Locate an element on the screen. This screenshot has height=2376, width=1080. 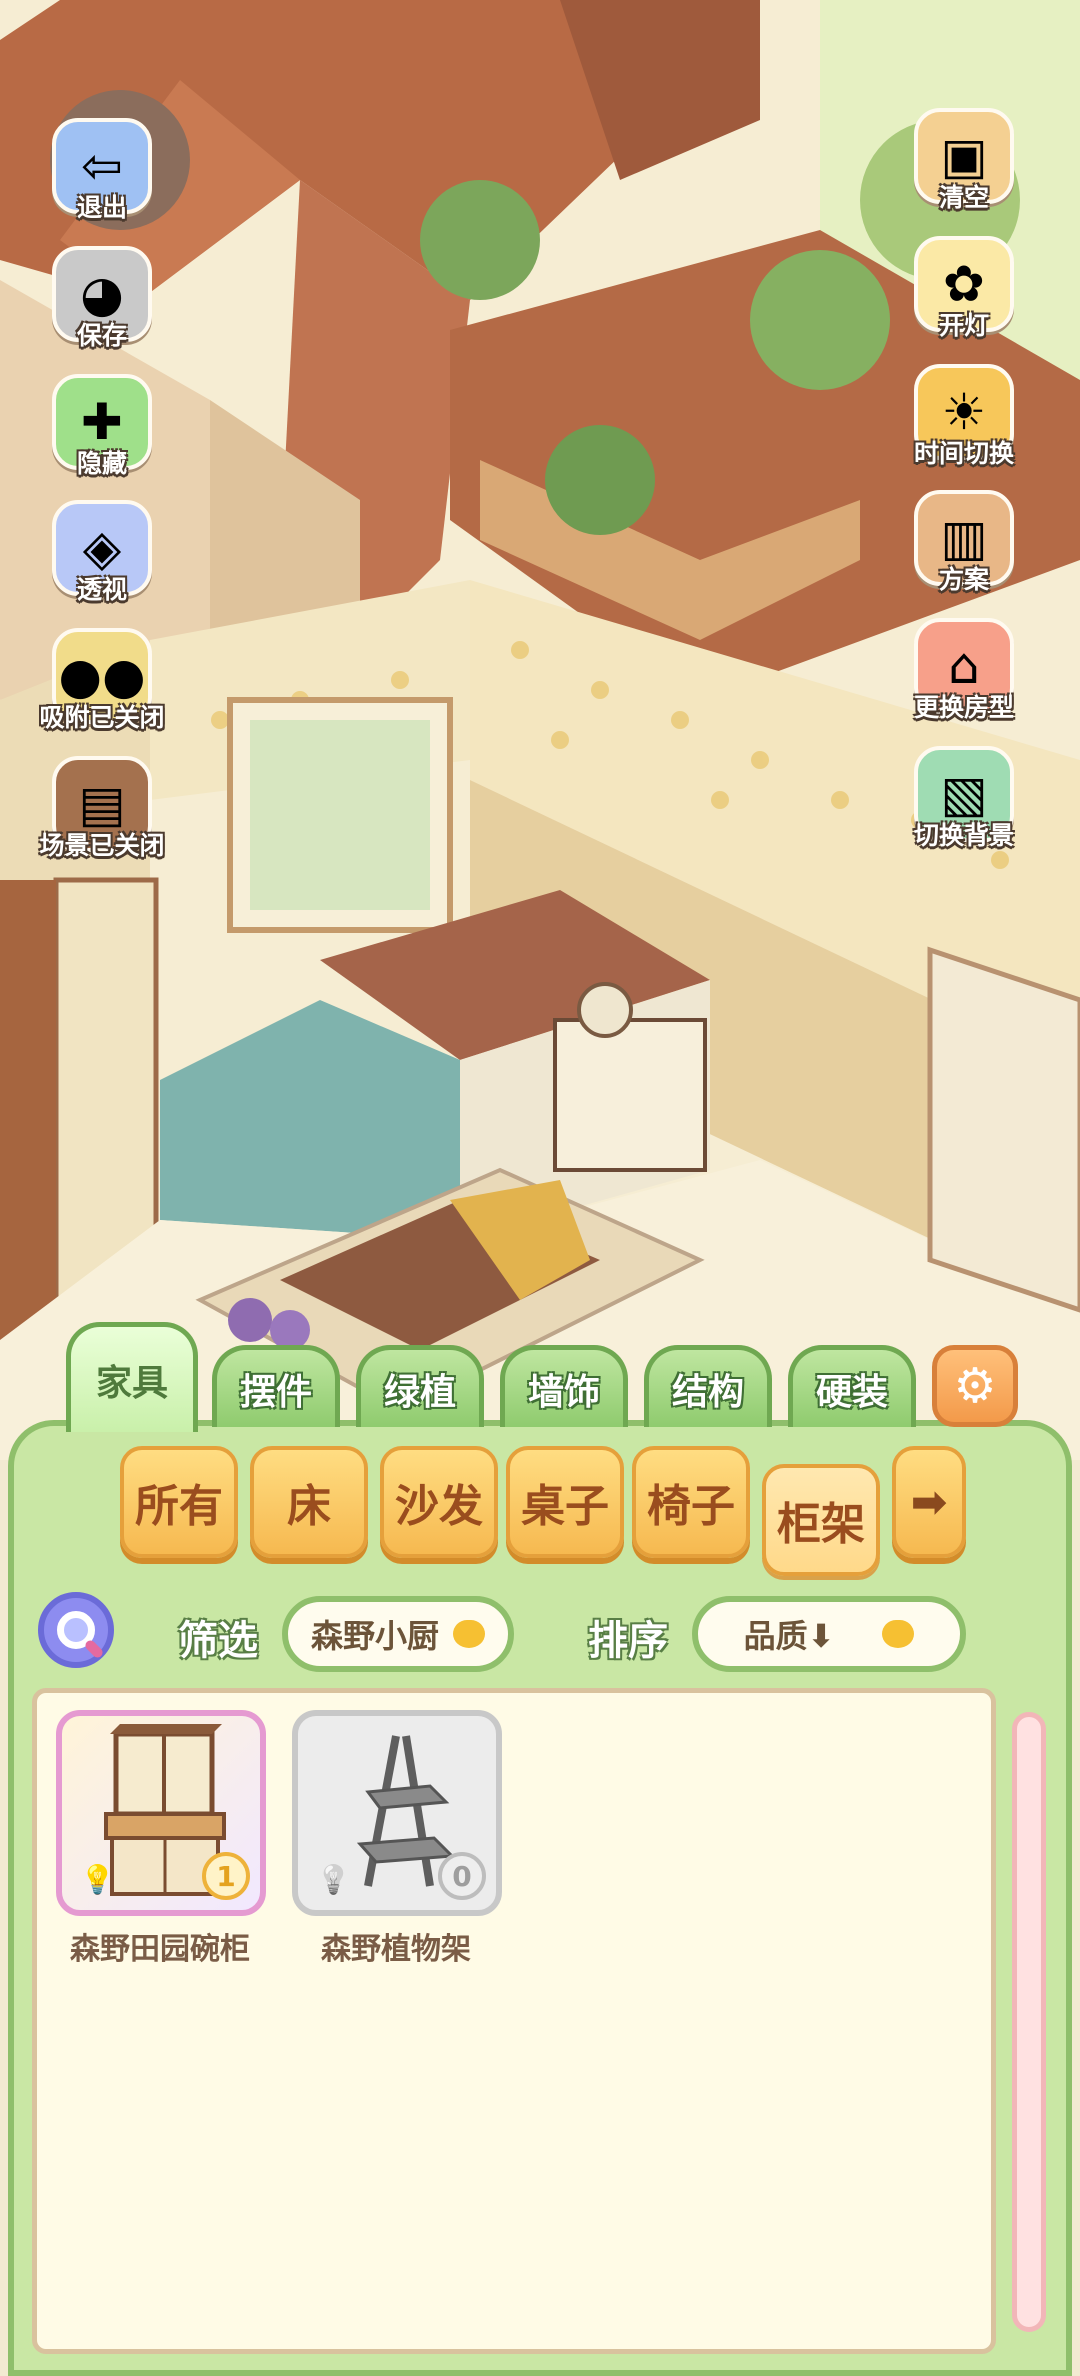
tab-structure: 结构 is located at coordinates (708, 1386).